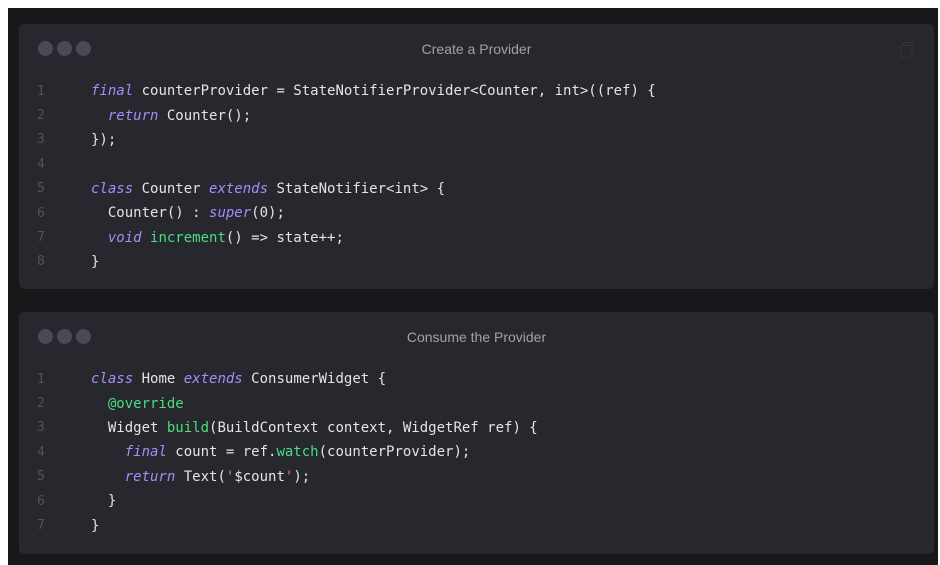 This screenshot has height=565, width=940. What do you see at coordinates (129, 427) in the screenshot?
I see `code-token: Widget` at bounding box center [129, 427].